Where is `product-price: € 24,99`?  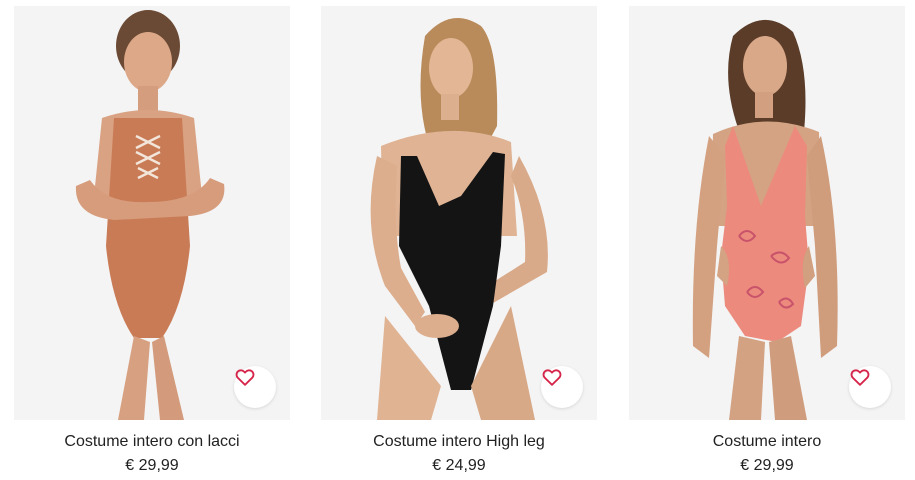 product-price: € 24,99 is located at coordinates (459, 465).